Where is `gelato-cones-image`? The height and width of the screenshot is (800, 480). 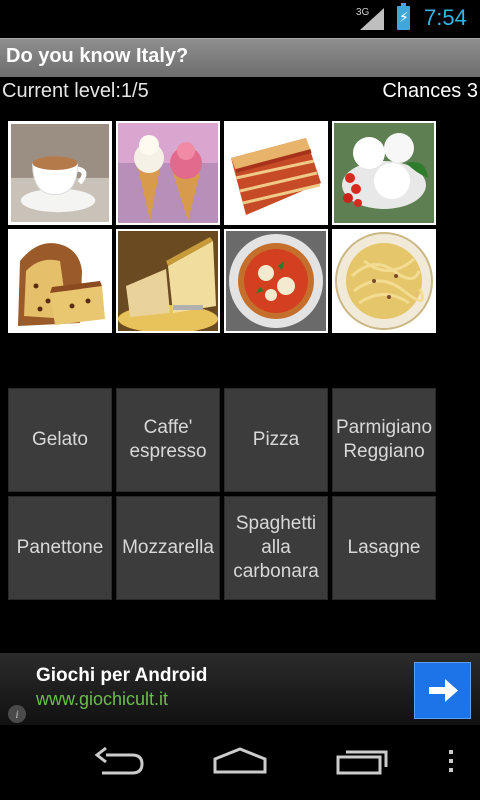 gelato-cones-image is located at coordinates (168, 173).